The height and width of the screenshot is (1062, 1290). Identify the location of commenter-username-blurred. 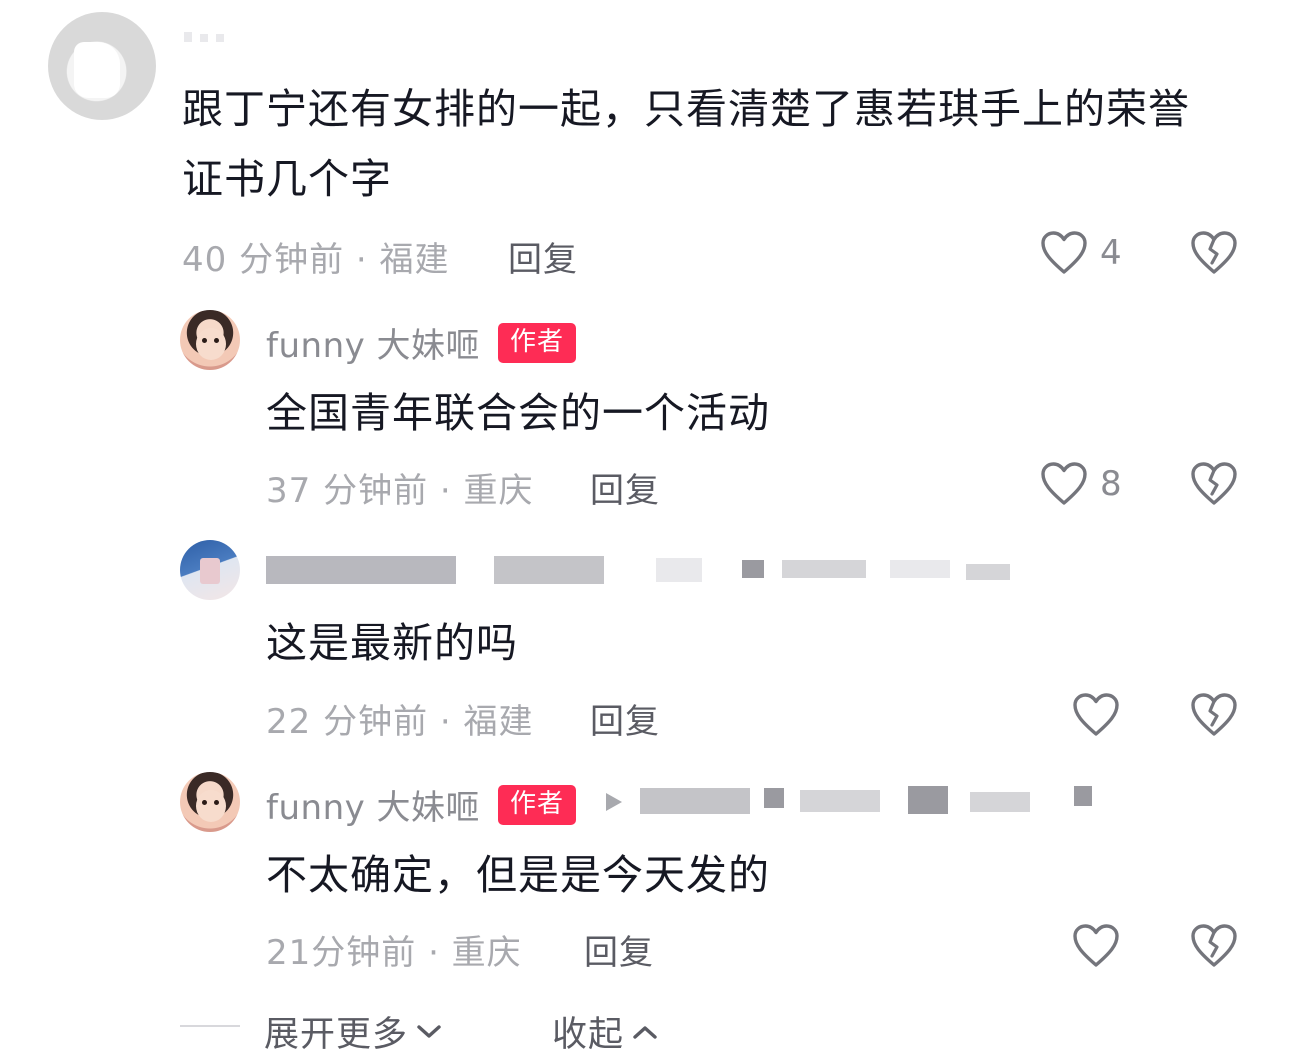
(210, 38).